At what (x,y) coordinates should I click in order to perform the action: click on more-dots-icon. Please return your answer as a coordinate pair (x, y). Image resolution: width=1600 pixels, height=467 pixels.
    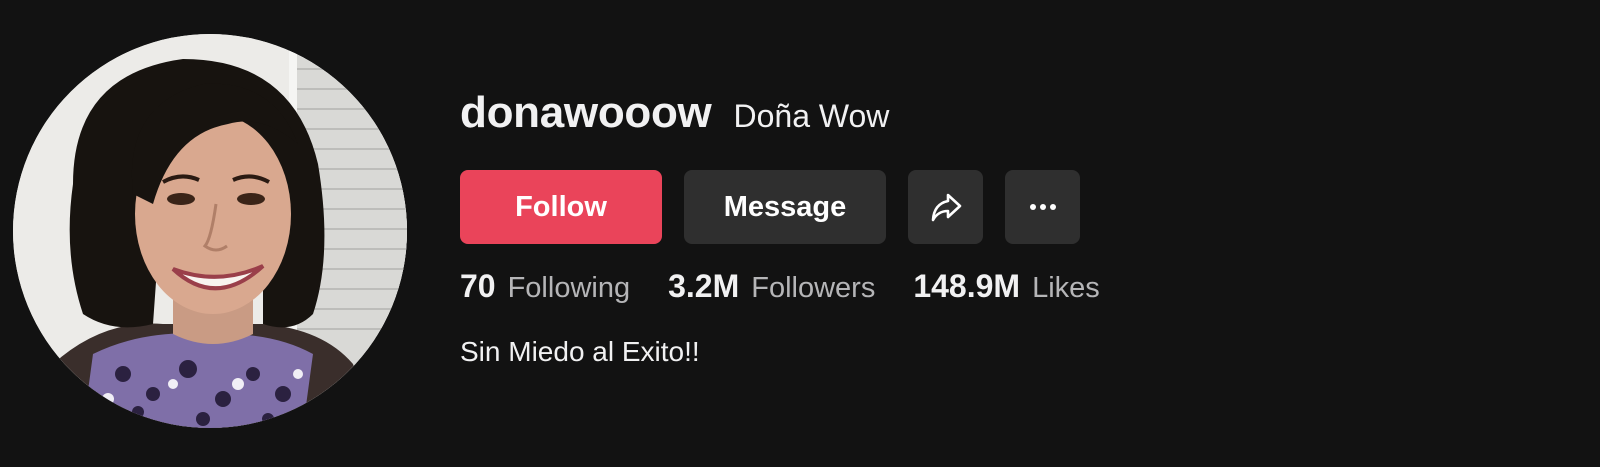
    Looking at the image, I should click on (1042, 207).